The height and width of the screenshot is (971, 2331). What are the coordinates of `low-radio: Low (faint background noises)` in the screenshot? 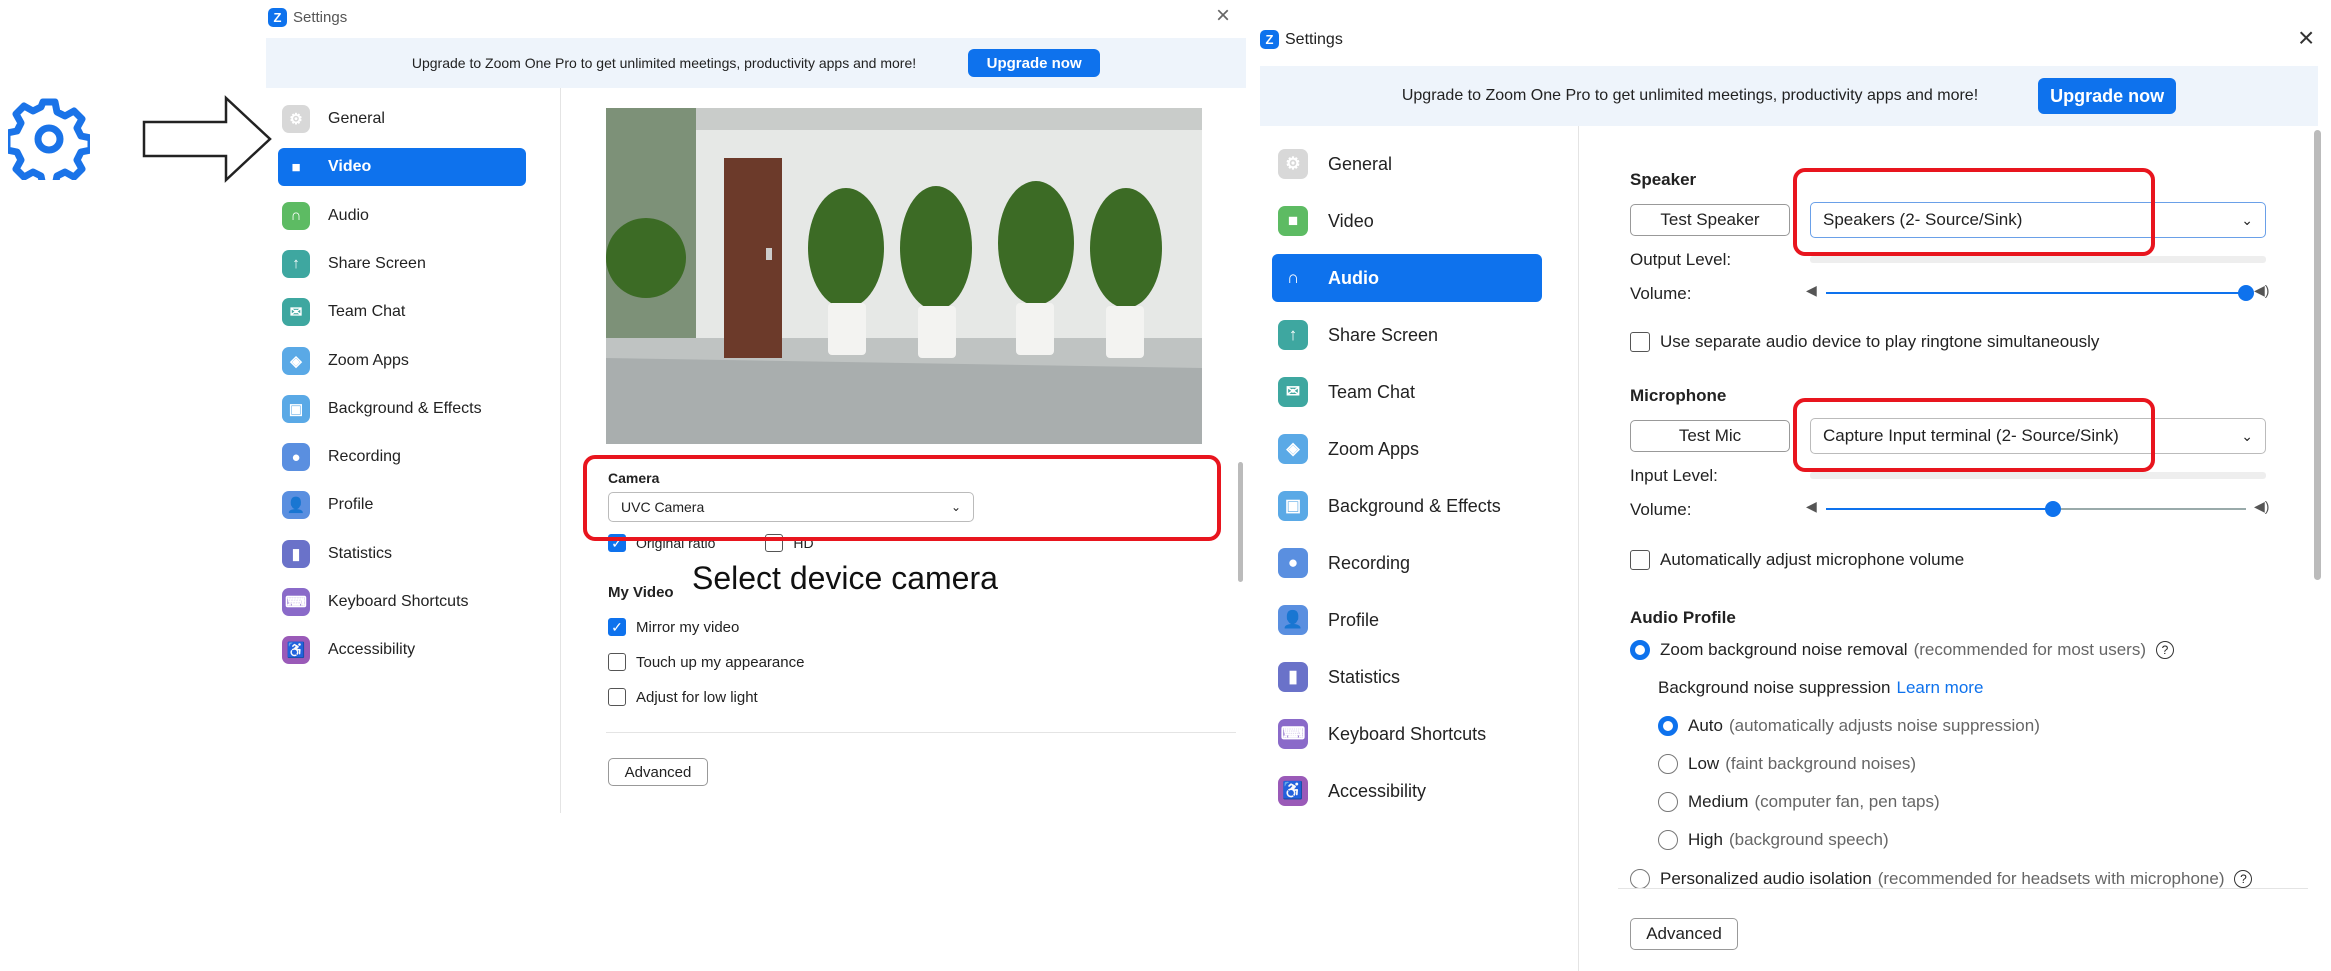 It's located at (1787, 764).